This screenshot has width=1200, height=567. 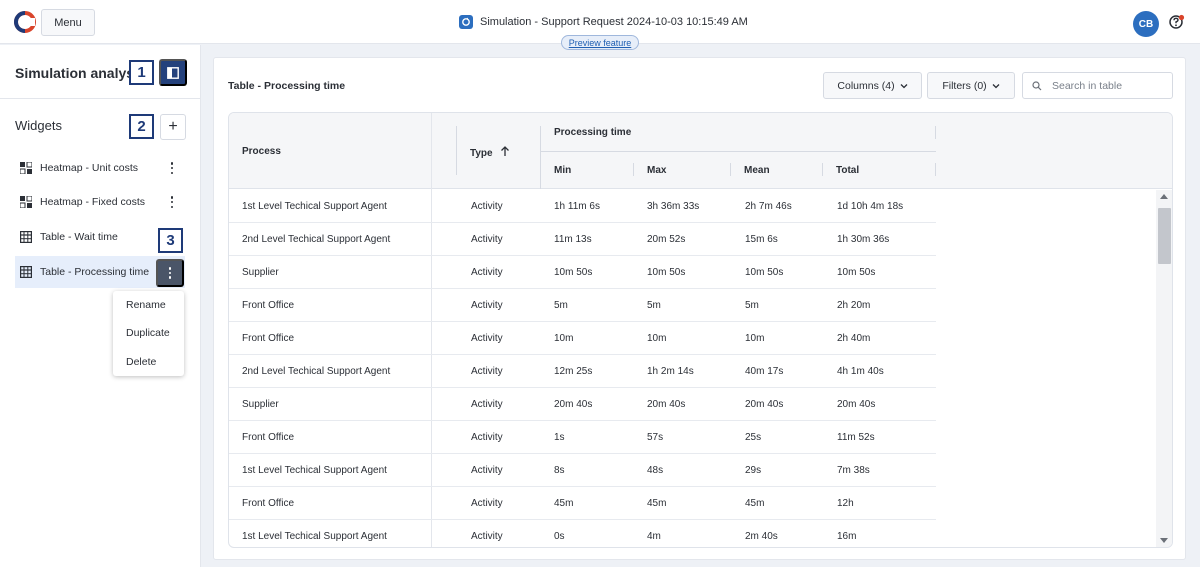 What do you see at coordinates (100, 168) in the screenshot?
I see `widget-item-heatmap-unit-costs: Heatmap - Unit costs` at bounding box center [100, 168].